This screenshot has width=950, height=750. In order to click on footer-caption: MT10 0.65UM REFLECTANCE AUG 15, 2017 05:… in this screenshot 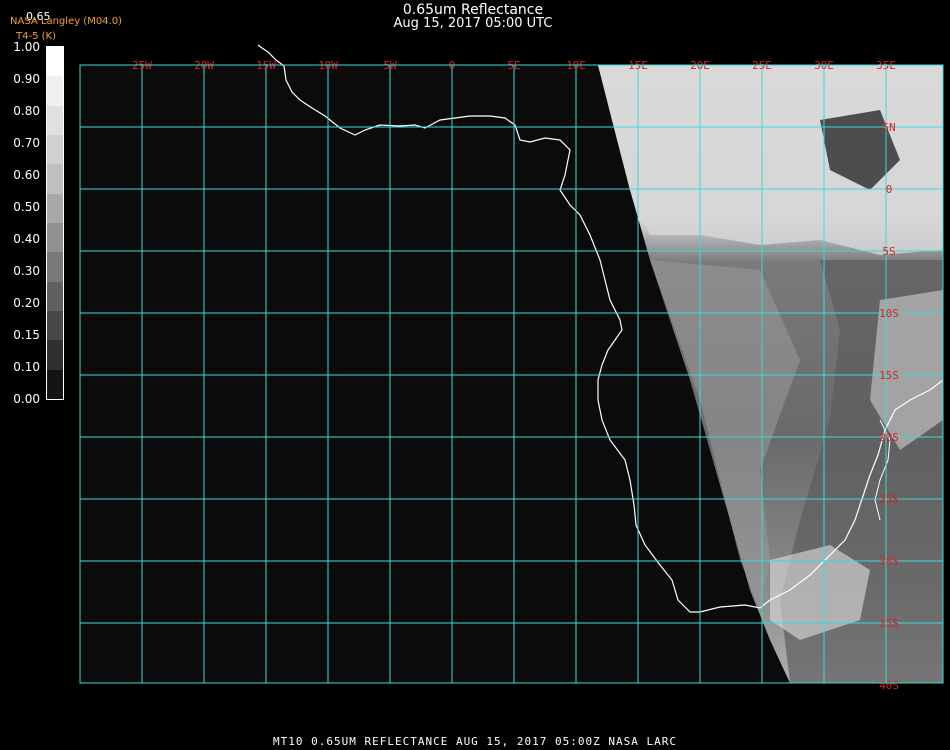, I will do `click(475, 741)`.